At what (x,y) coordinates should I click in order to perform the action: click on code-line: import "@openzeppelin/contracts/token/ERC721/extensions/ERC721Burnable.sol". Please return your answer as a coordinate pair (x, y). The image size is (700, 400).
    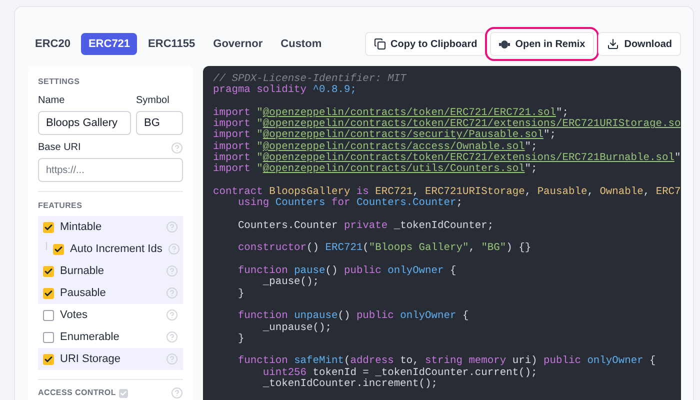
    Looking at the image, I should click on (447, 158).